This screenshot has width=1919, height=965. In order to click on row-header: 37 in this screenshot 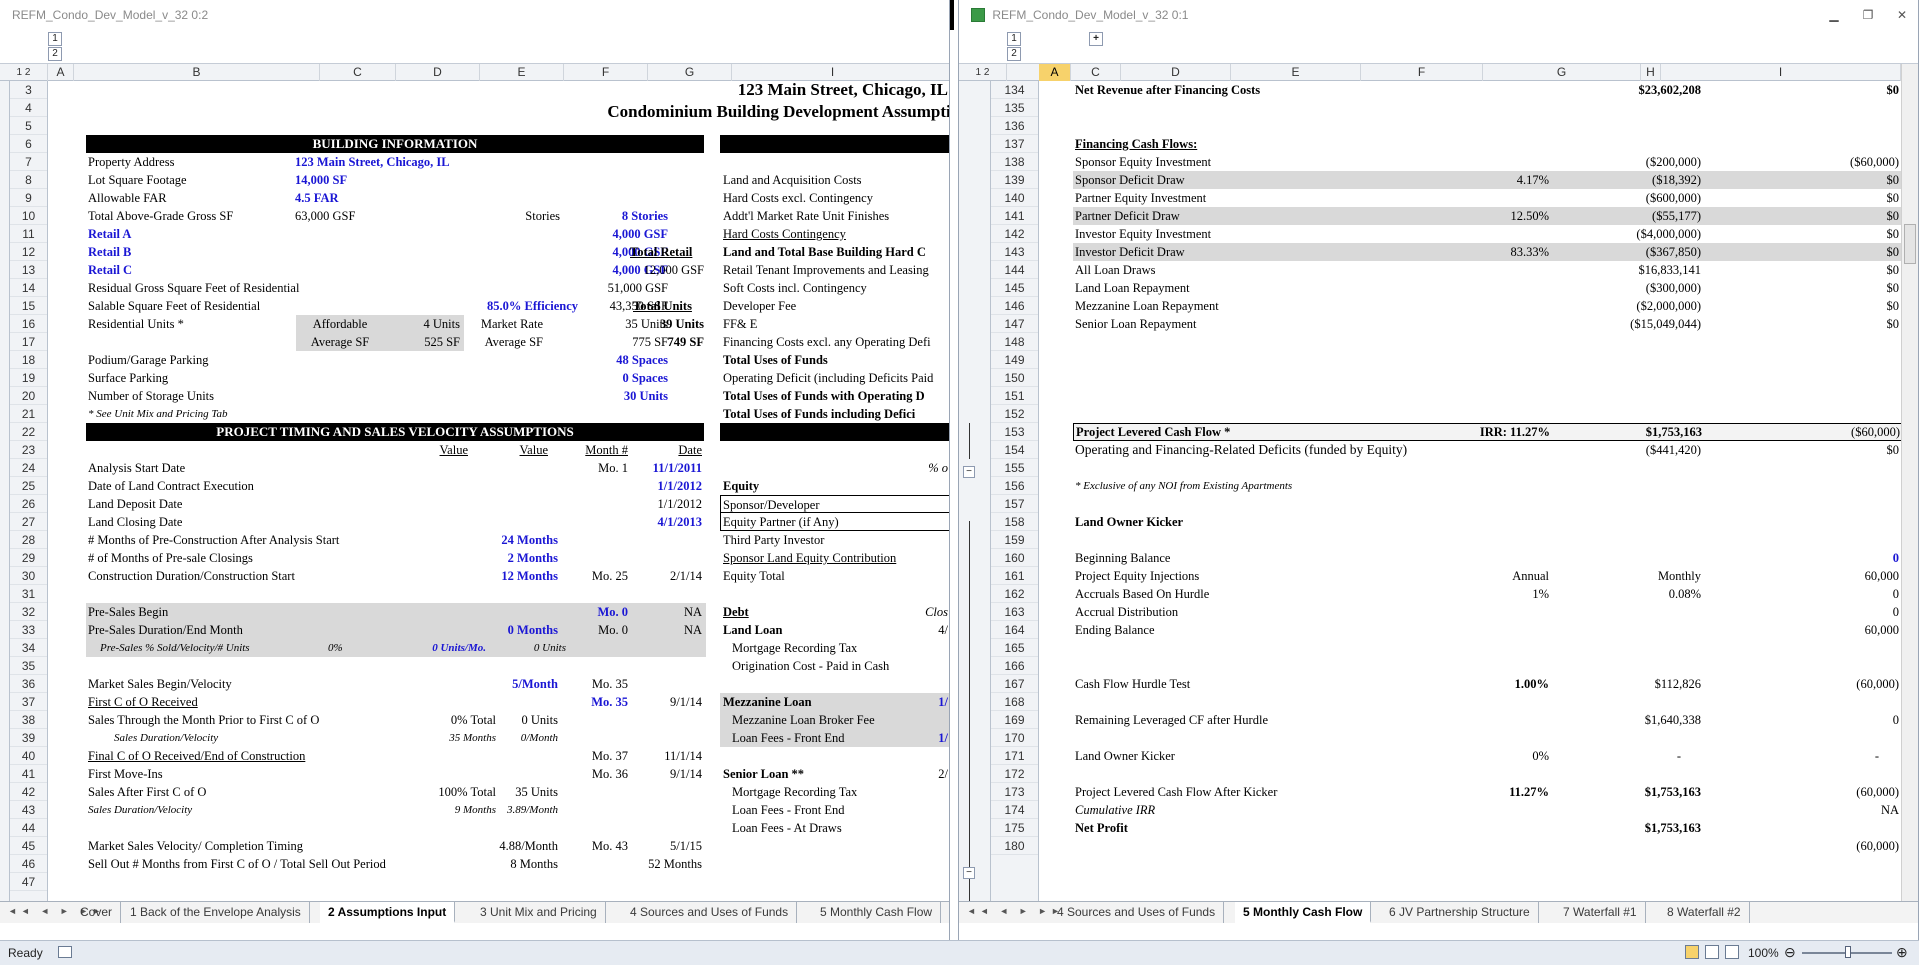, I will do `click(28, 702)`.